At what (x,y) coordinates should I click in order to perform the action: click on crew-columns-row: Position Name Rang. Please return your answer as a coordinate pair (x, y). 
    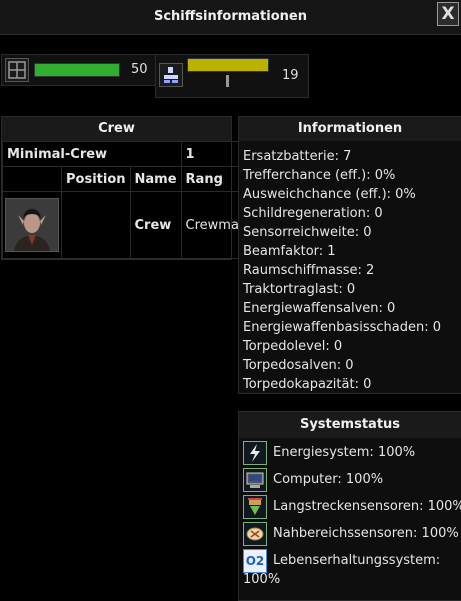
    Looking at the image, I should click on (127, 179).